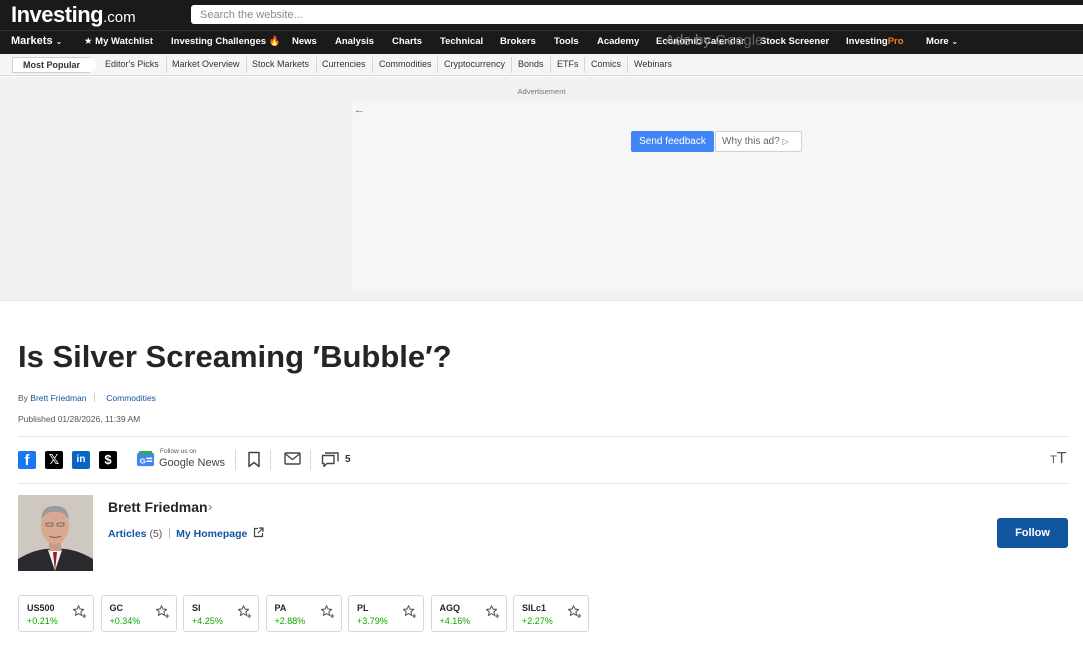  I want to click on ticker-symbol: GC, so click(116, 608).